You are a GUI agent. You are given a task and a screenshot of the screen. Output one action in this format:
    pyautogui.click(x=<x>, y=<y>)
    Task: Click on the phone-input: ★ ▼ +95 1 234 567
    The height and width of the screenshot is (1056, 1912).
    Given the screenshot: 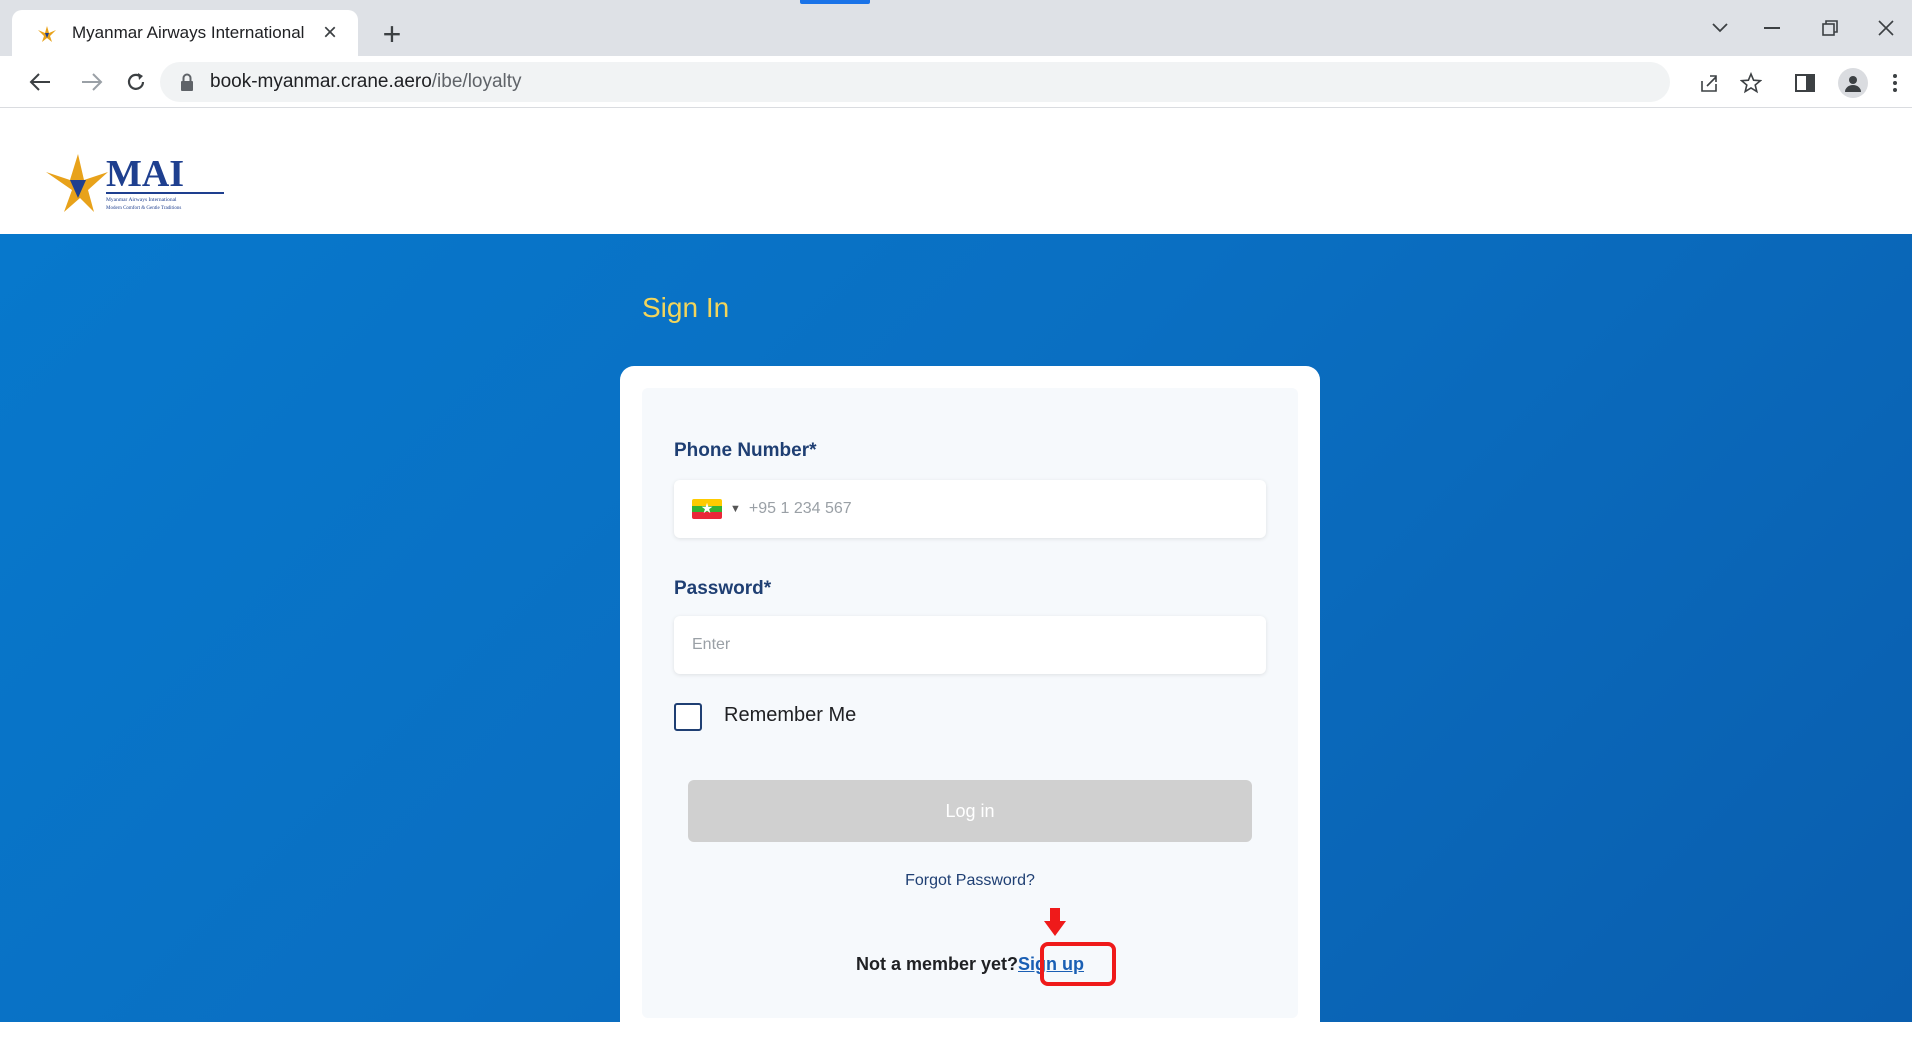 What is the action you would take?
    pyautogui.click(x=970, y=509)
    